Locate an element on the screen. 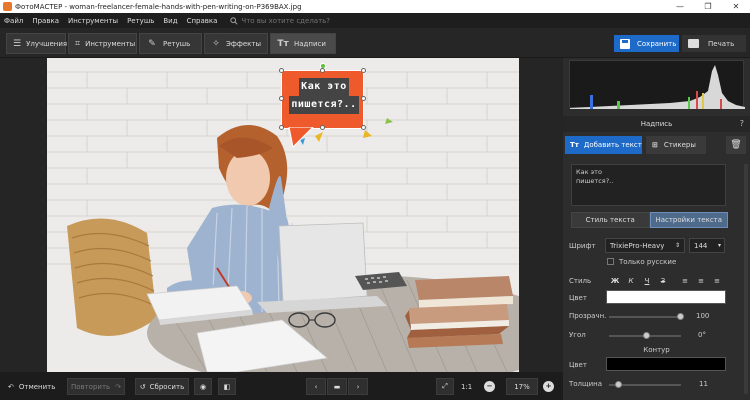 The image size is (750, 400). open-folder-button: ▬ is located at coordinates (337, 386).